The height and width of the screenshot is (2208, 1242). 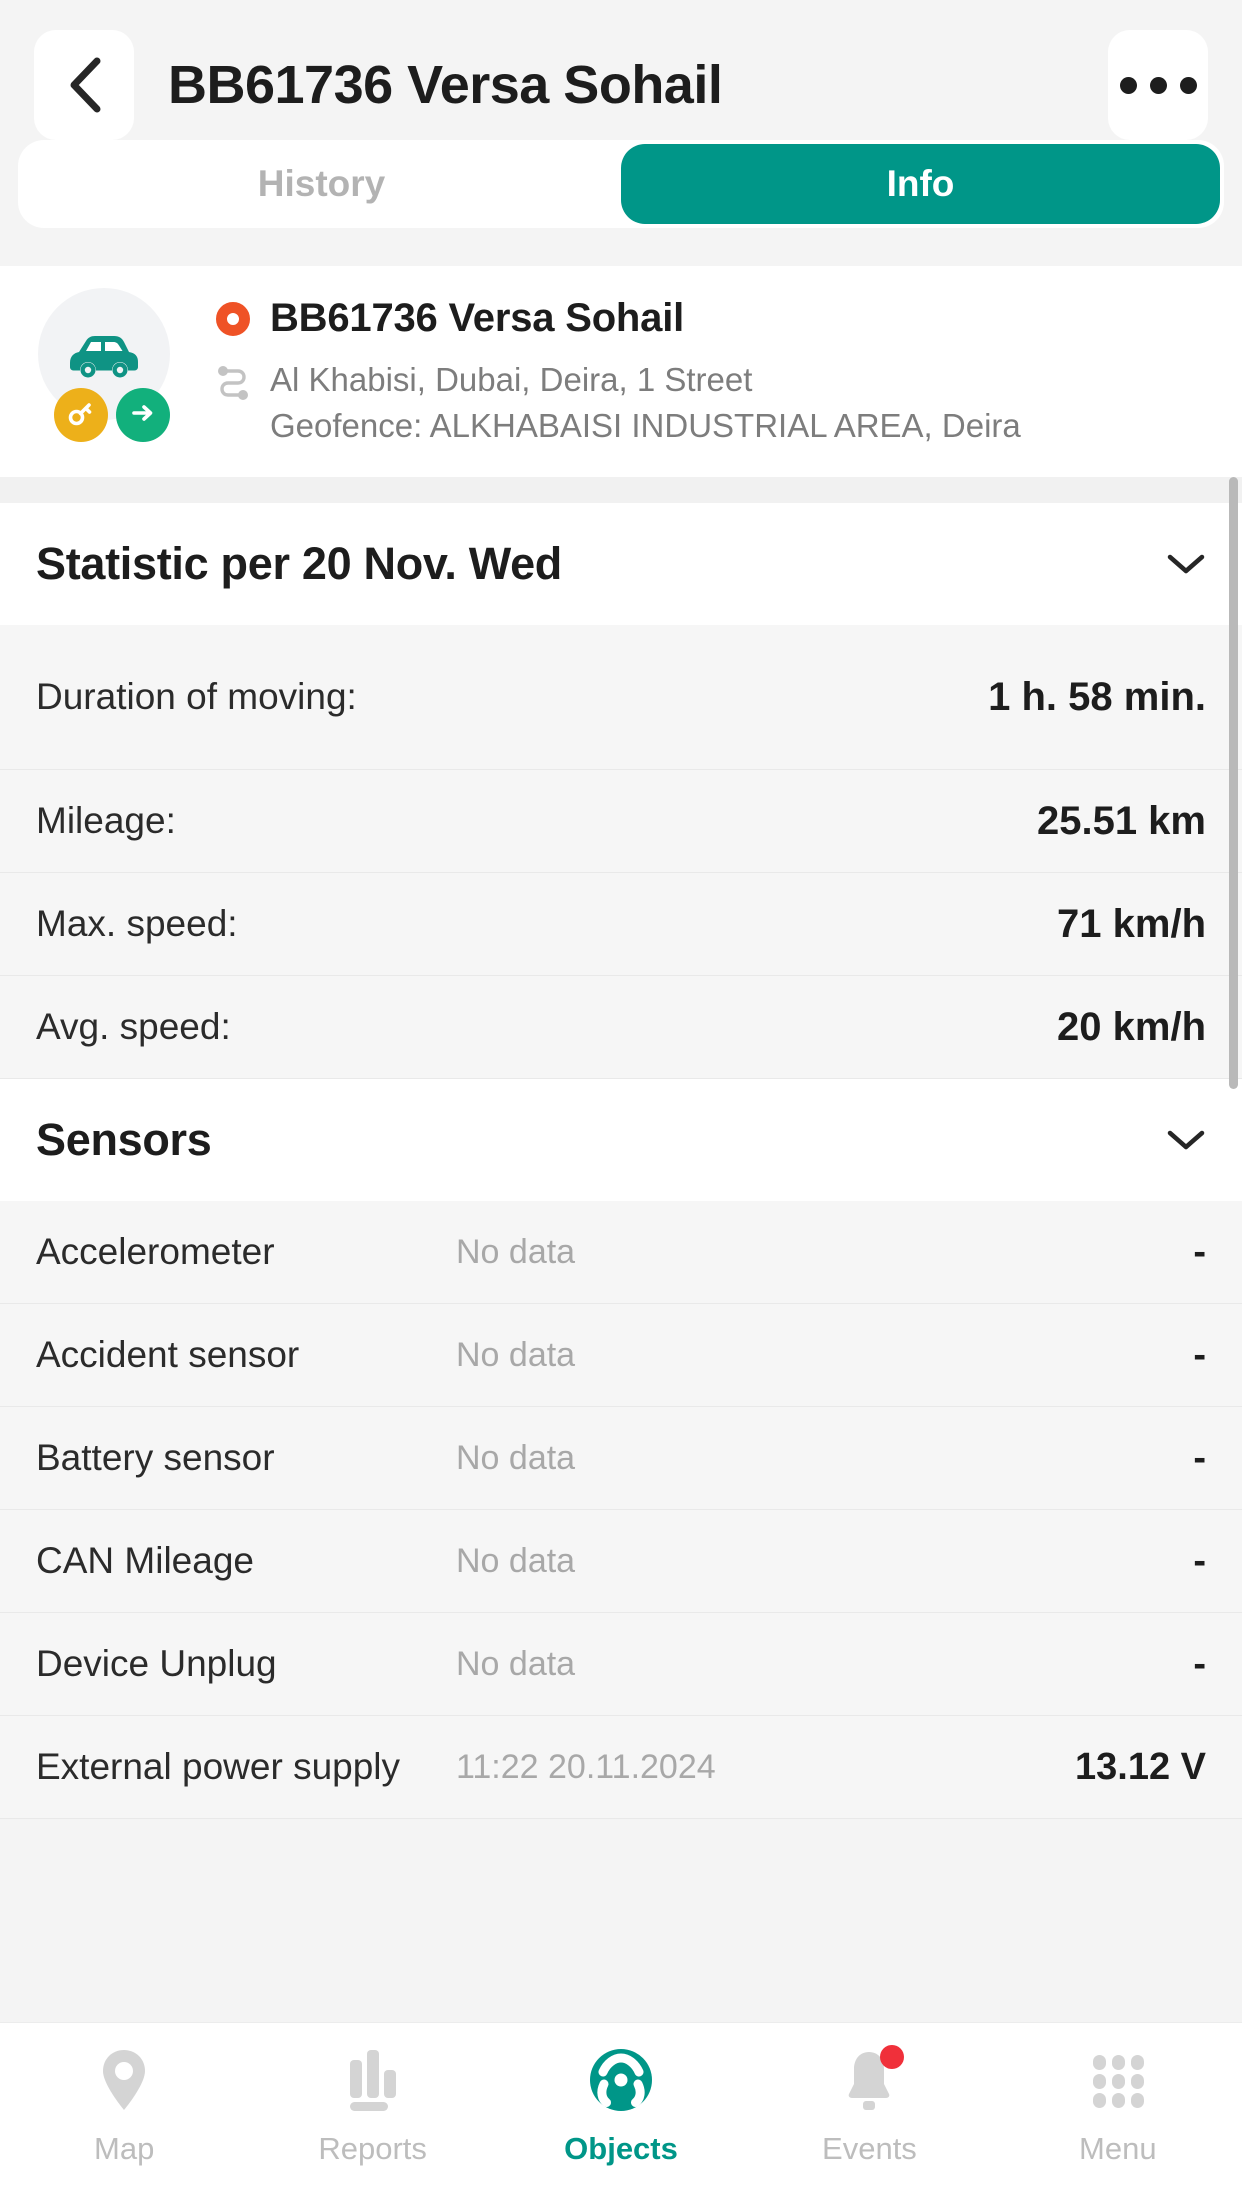 I want to click on arrow-right-icon, so click(x=143, y=415).